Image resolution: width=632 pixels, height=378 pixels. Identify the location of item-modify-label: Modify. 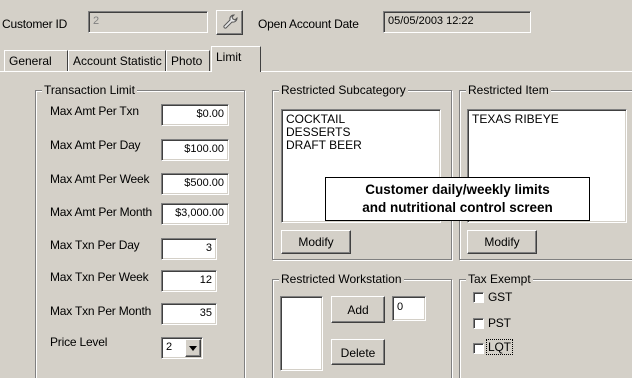
(502, 242).